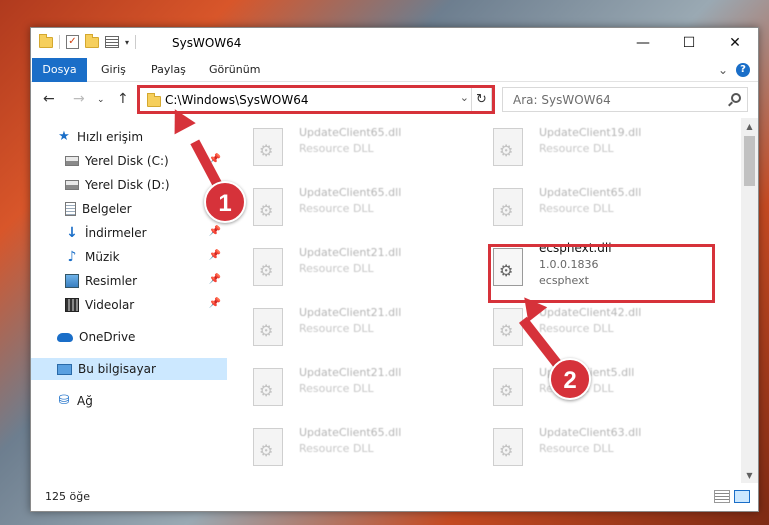  Describe the element at coordinates (625, 99) in the screenshot. I see `search-box: Ara: SysWOW64` at that location.